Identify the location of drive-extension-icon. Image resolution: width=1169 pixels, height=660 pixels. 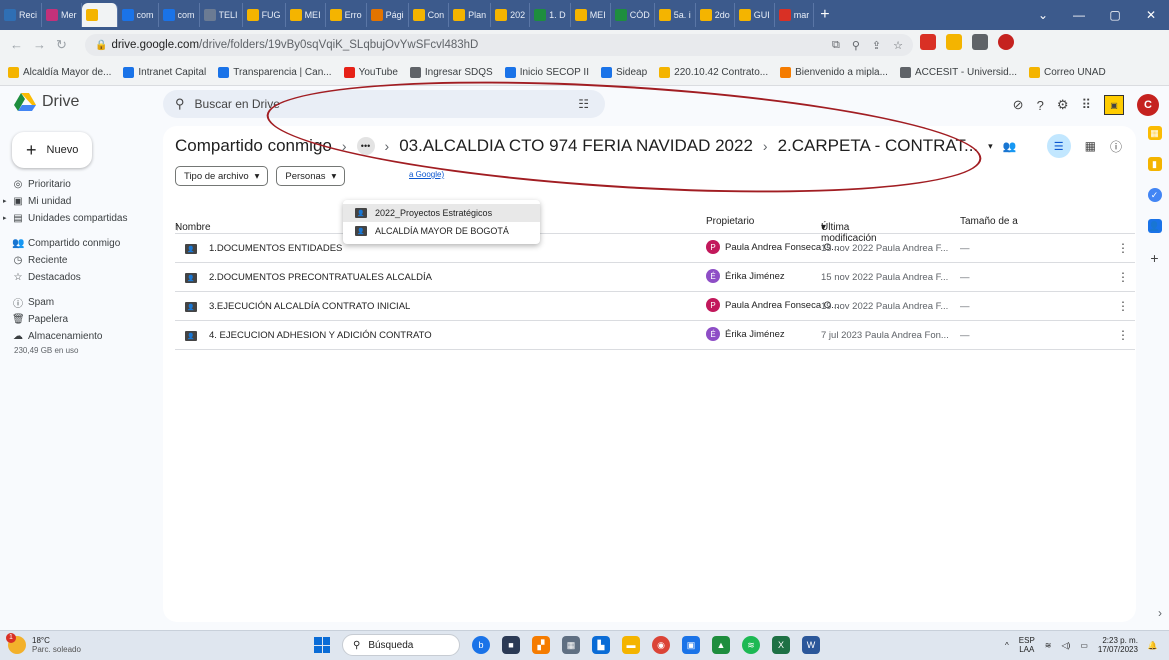
(954, 42).